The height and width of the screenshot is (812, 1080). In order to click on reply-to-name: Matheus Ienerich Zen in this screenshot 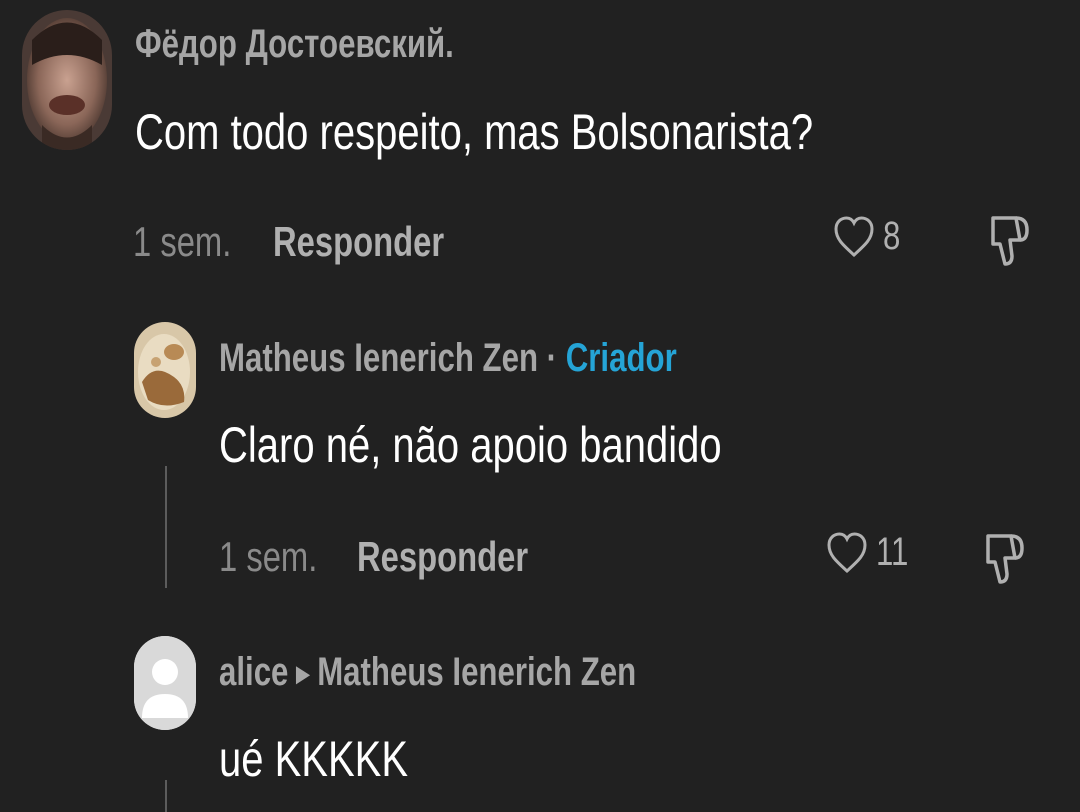, I will do `click(476, 672)`.